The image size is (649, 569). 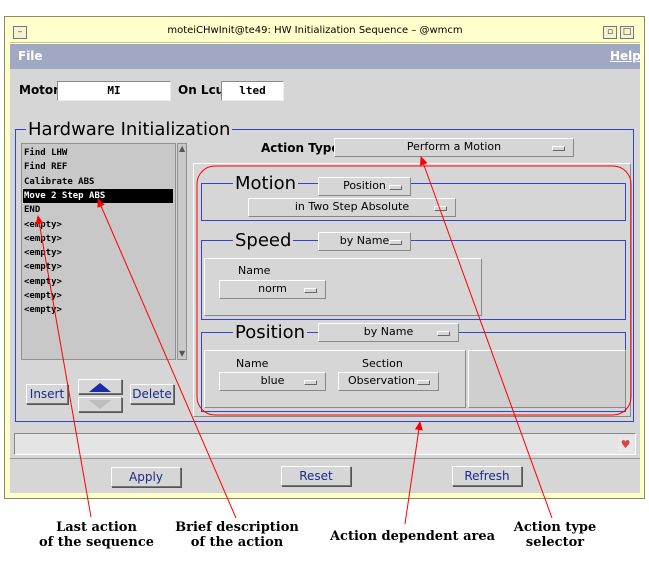 What do you see at coordinates (63, 366) in the screenshot?
I see `arrow-last-action` at bounding box center [63, 366].